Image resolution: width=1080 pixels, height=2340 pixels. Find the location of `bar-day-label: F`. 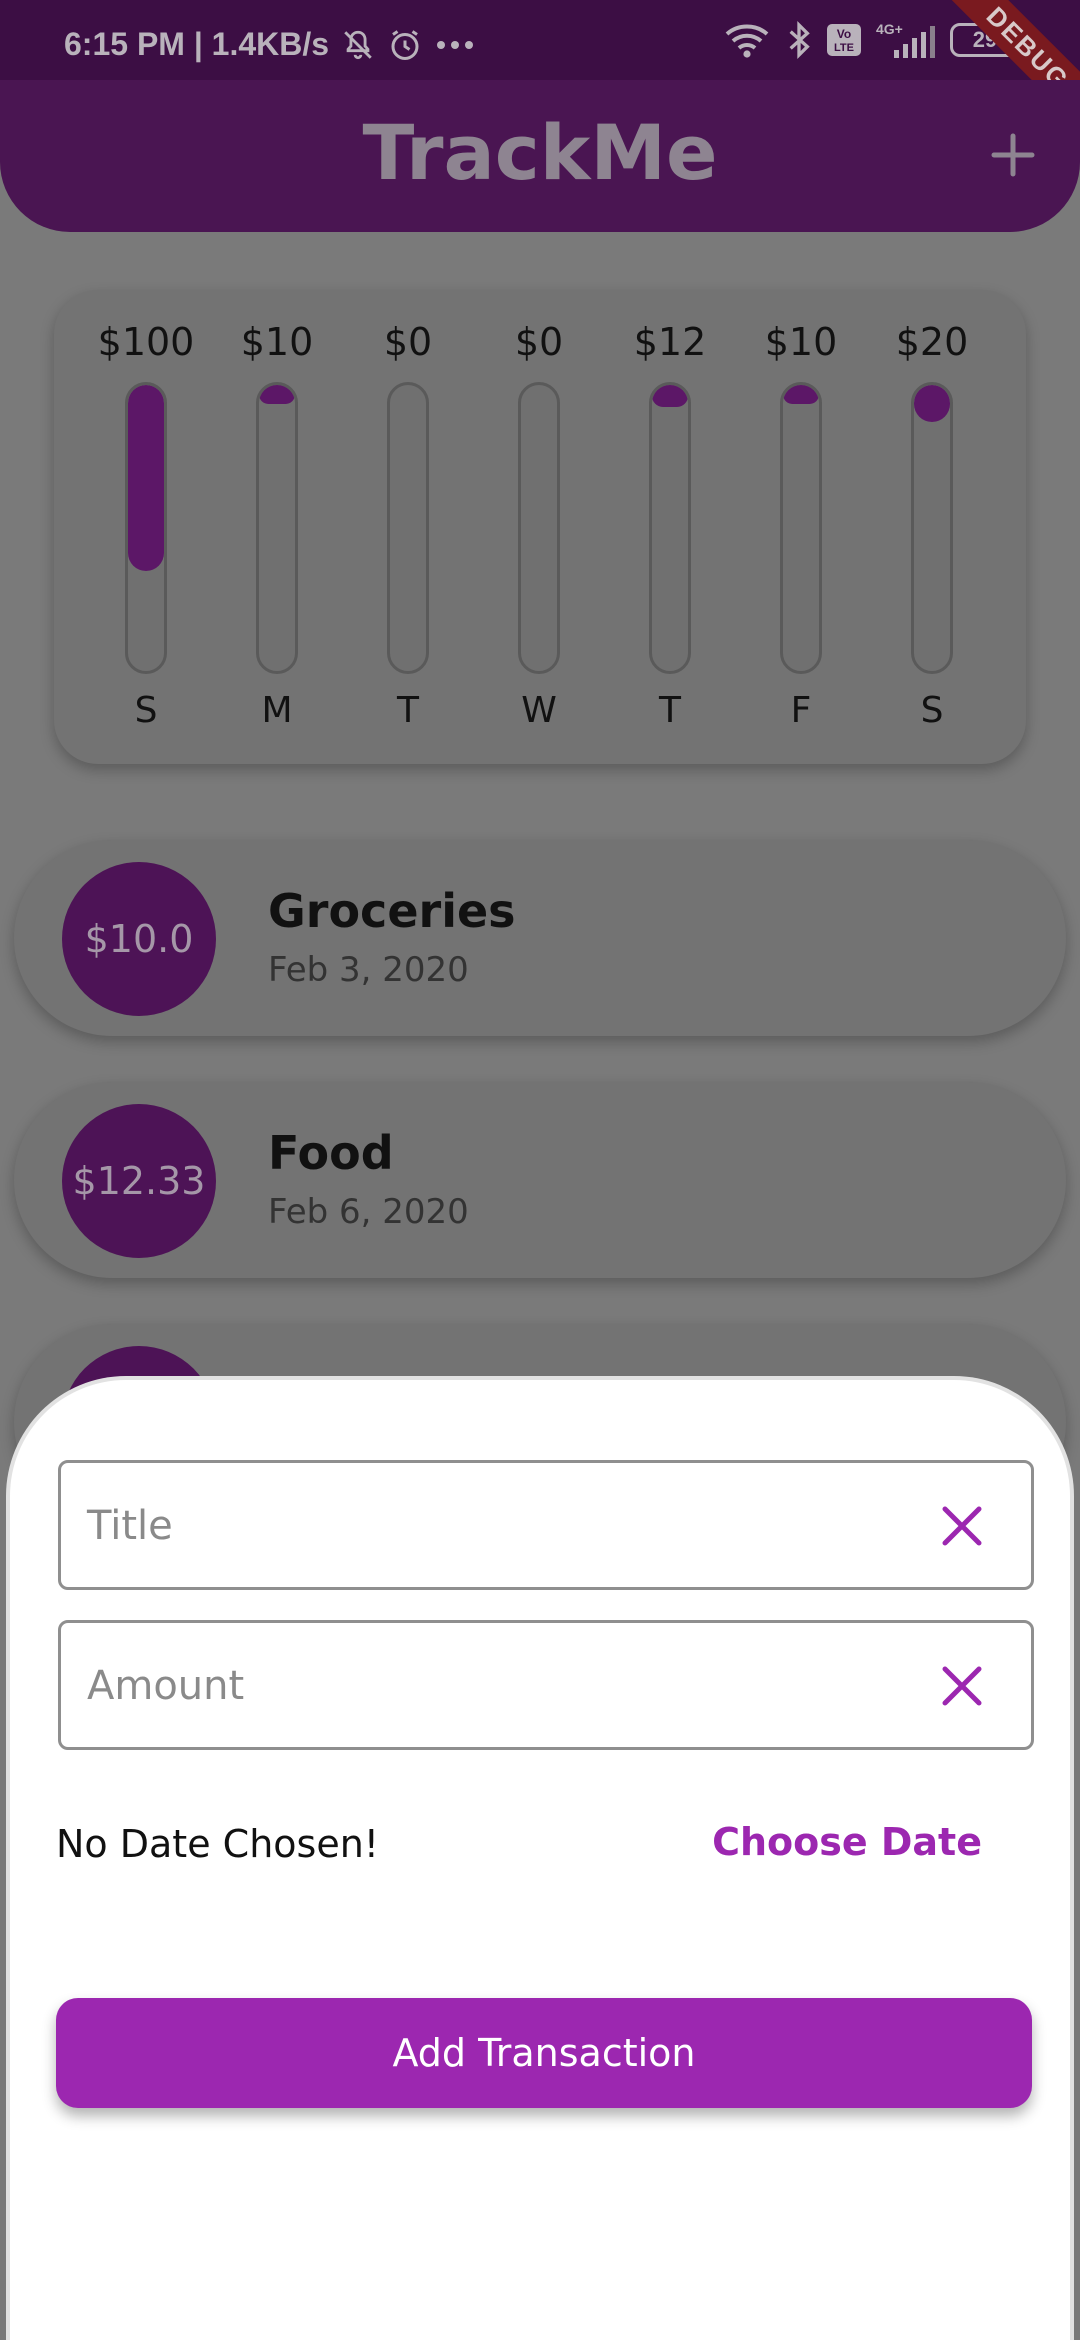

bar-day-label: F is located at coordinates (801, 710).